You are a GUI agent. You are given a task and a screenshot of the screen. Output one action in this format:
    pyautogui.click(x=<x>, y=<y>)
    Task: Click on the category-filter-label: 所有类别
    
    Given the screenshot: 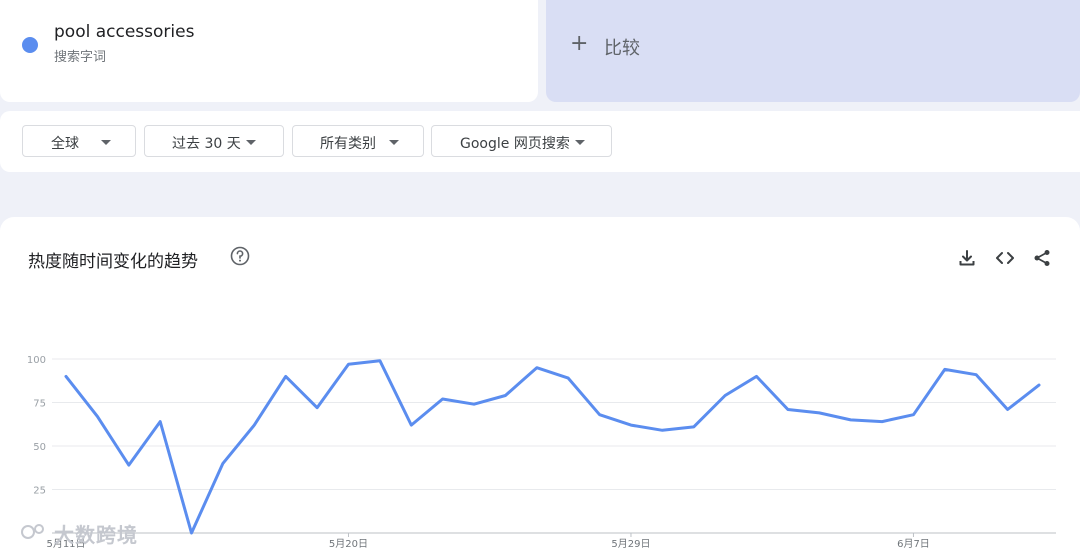 What is the action you would take?
    pyautogui.click(x=348, y=144)
    